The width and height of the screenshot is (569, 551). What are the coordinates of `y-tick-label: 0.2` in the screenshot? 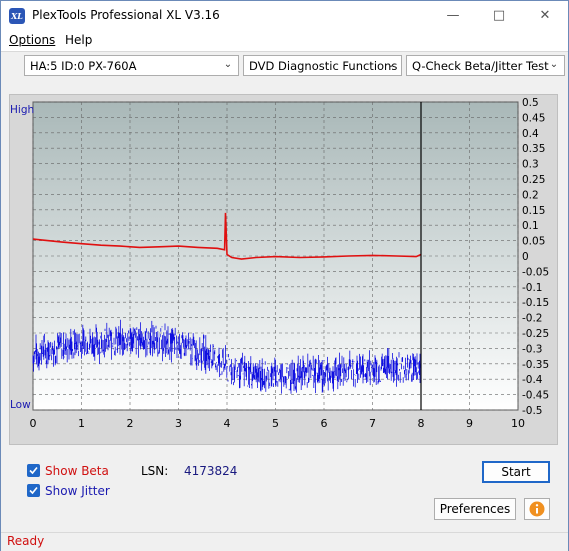 It's located at (530, 195).